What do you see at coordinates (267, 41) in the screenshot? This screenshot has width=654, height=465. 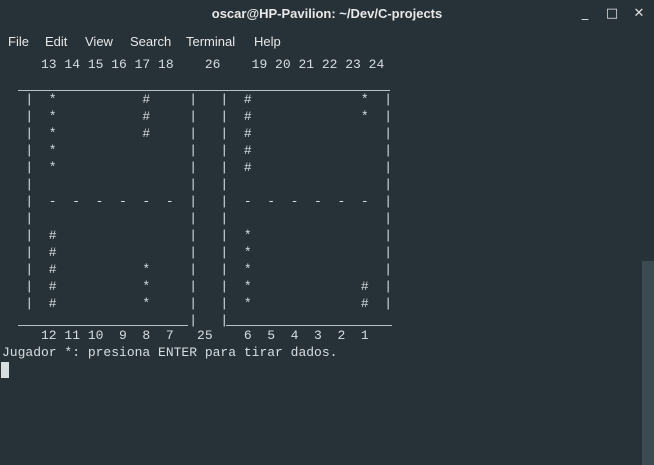 I see `menu-help: Help` at bounding box center [267, 41].